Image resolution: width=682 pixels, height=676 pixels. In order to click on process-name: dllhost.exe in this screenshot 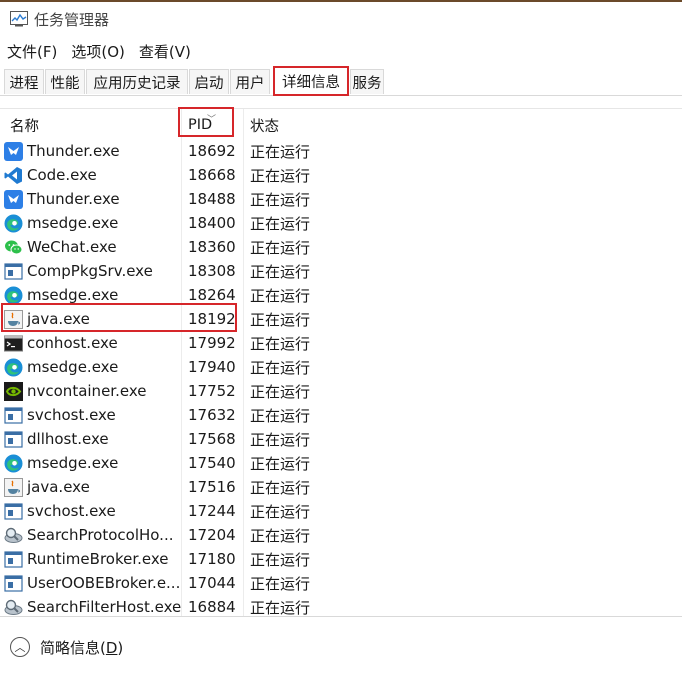, I will do `click(68, 439)`.